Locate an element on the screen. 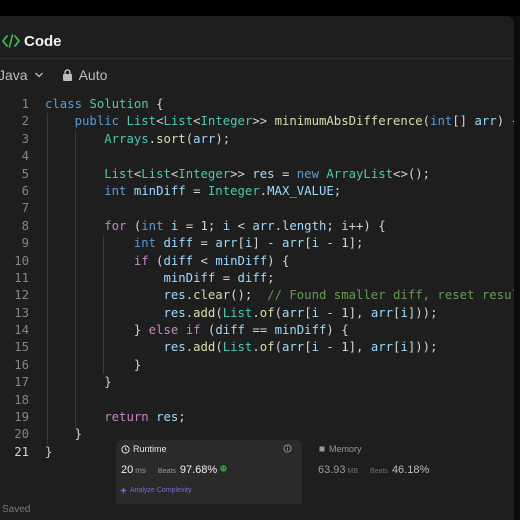 This screenshot has width=520, height=520. code-line: 9 int diff = arr[i] - arr[i - 1]; is located at coordinates (257, 243).